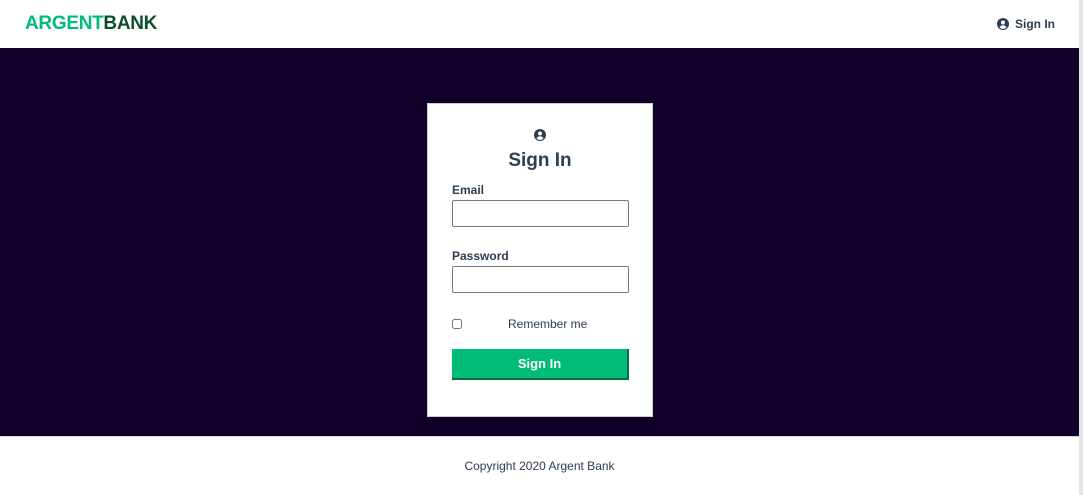 The image size is (1083, 495). I want to click on signin-title: Sign In, so click(540, 160).